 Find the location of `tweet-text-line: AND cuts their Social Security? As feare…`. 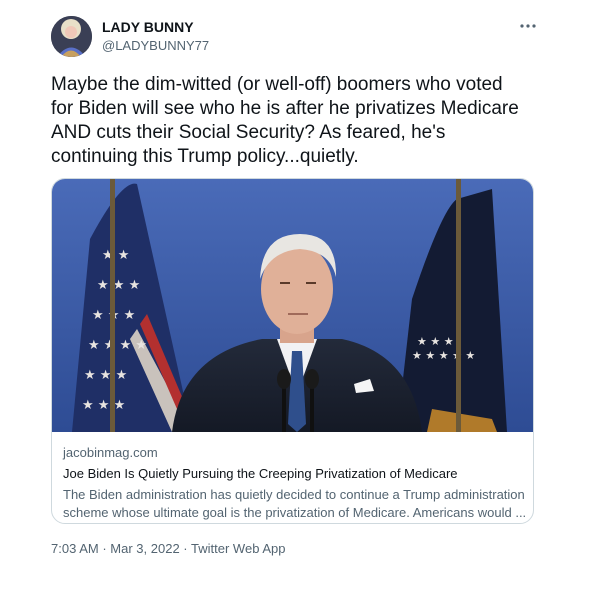

tweet-text-line: AND cuts their Social Security? As feare… is located at coordinates (248, 132).